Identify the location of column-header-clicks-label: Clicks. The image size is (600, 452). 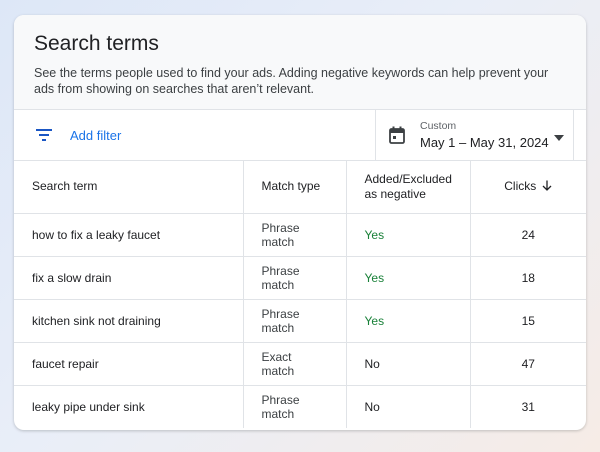
(520, 185).